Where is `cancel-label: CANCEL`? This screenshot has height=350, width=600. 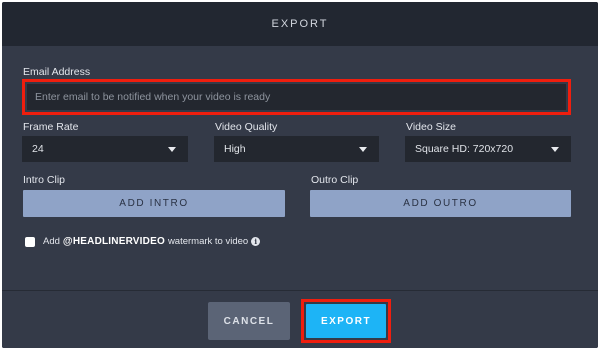 cancel-label: CANCEL is located at coordinates (249, 321).